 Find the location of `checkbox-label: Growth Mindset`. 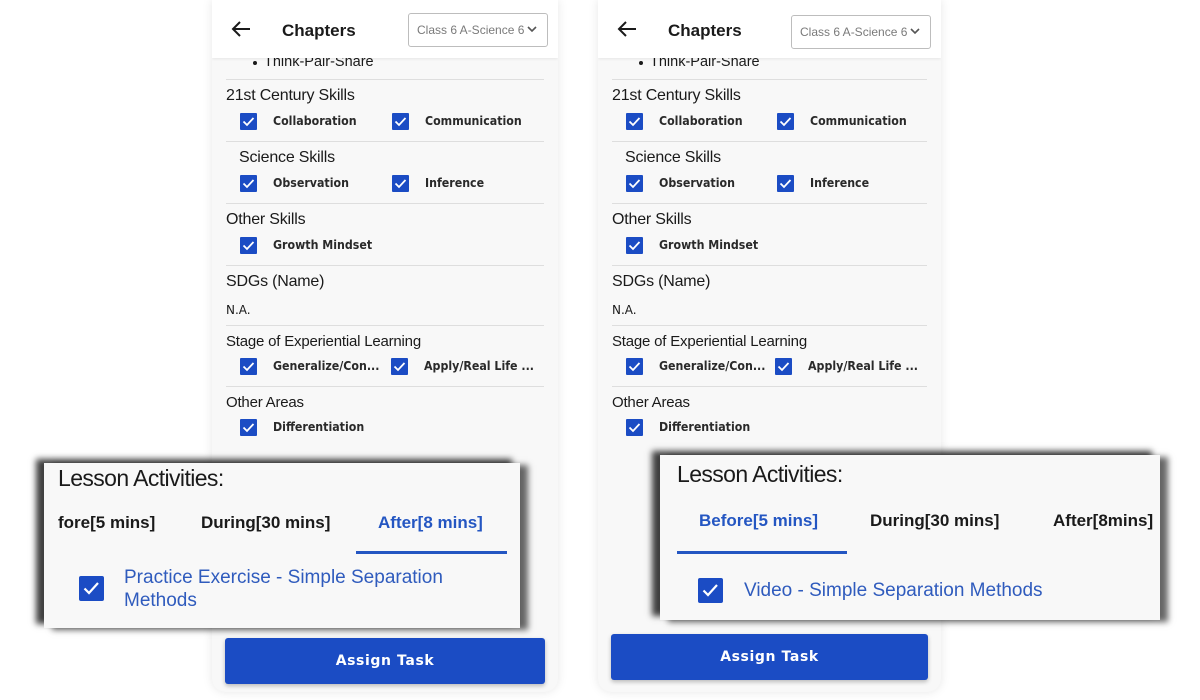

checkbox-label: Growth Mindset is located at coordinates (323, 245).